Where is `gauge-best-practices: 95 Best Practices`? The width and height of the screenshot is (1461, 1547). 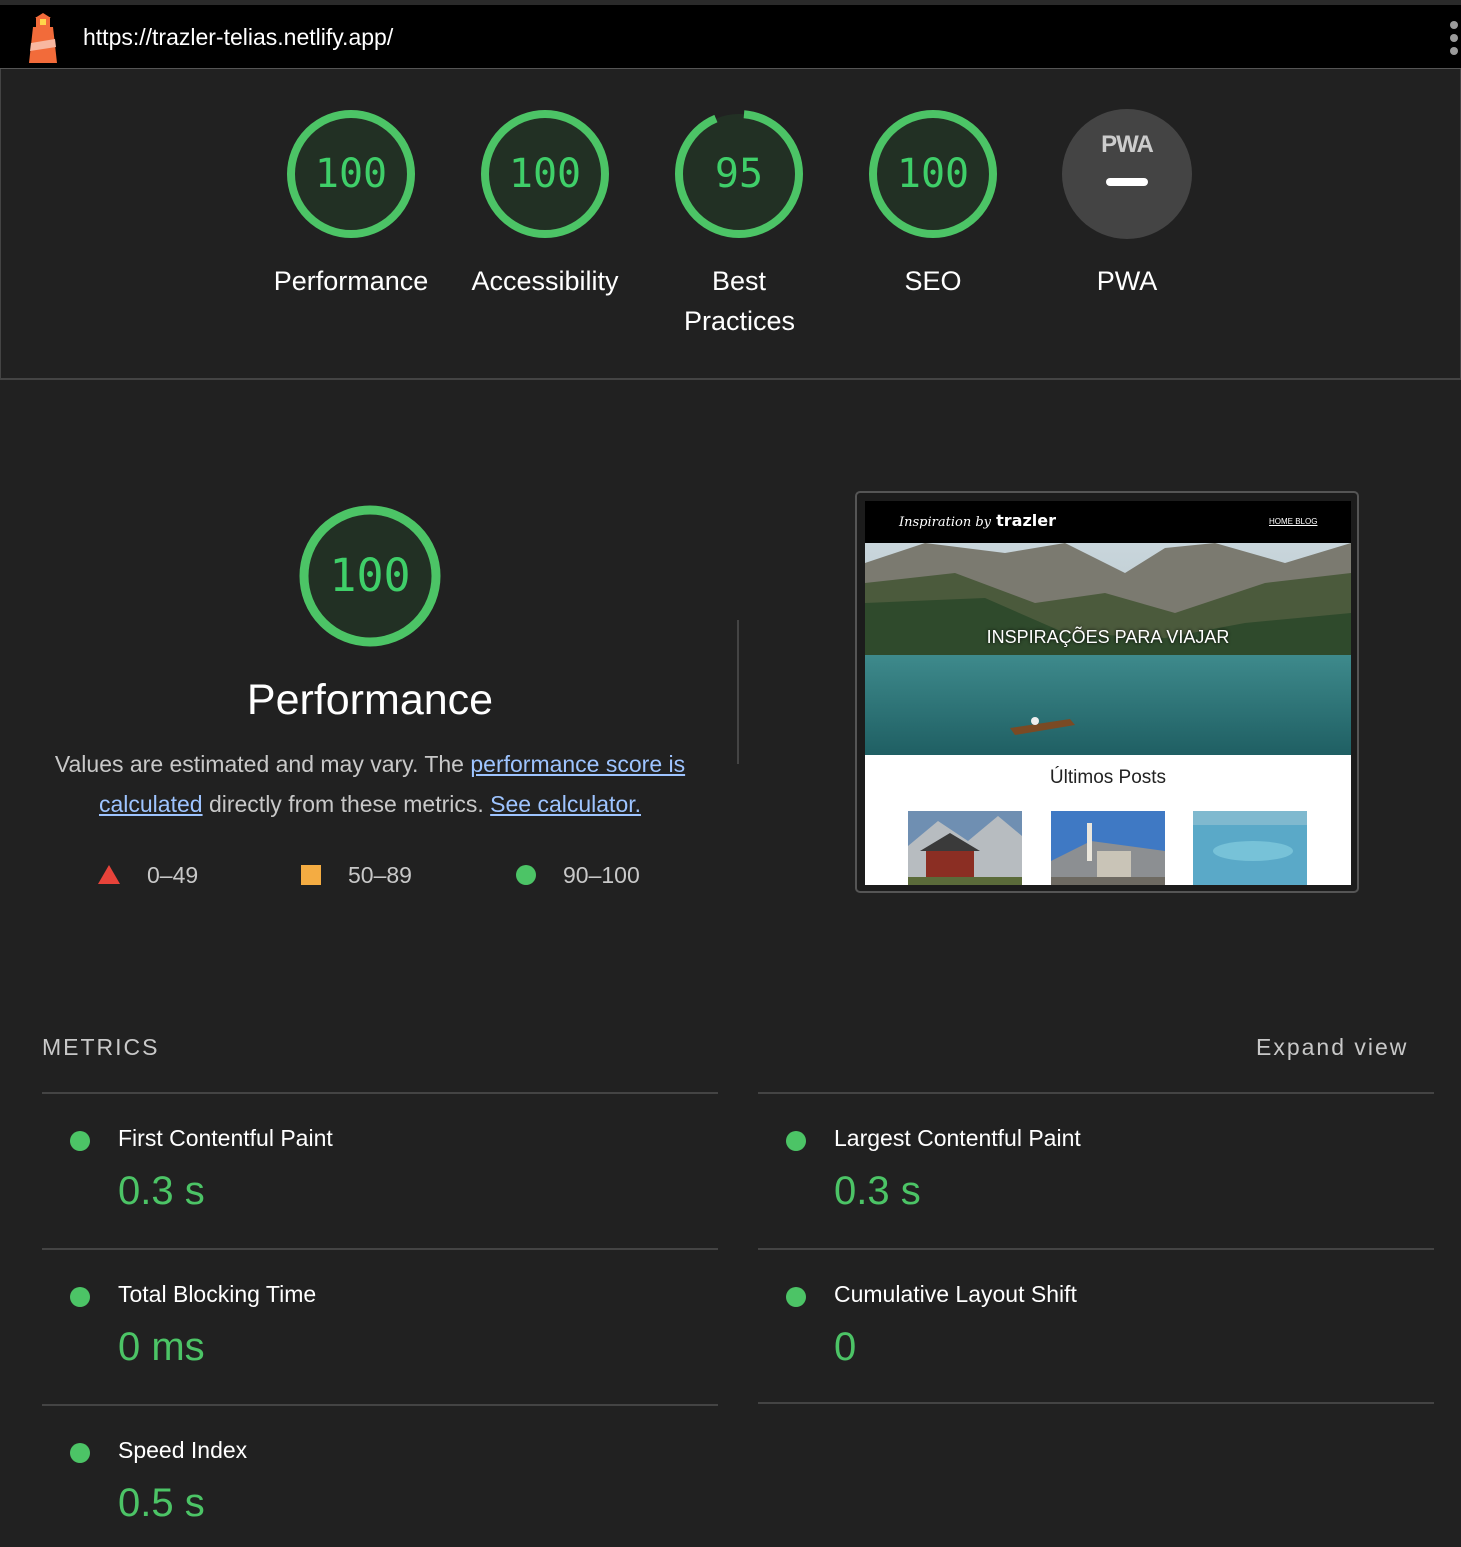
gauge-best-practices: 95 Best Practices is located at coordinates (739, 225).